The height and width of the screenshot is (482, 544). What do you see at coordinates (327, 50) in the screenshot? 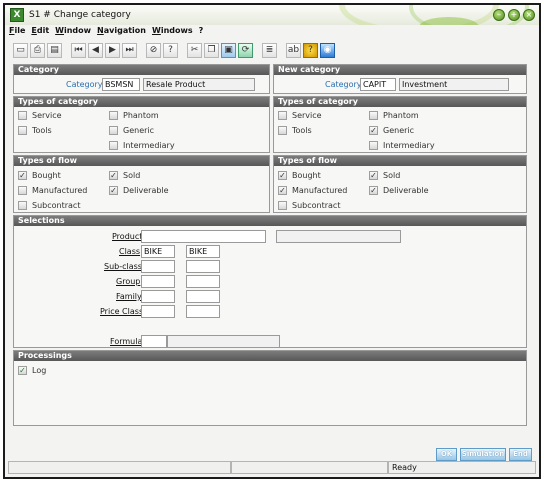
I see `globe-icon: ◉` at bounding box center [327, 50].